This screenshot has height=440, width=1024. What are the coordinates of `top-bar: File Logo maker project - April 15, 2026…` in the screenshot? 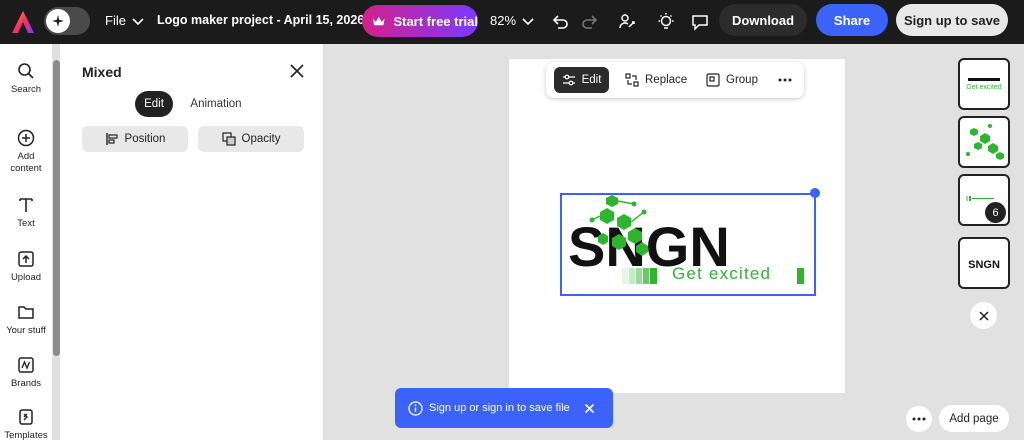 It's located at (512, 22).